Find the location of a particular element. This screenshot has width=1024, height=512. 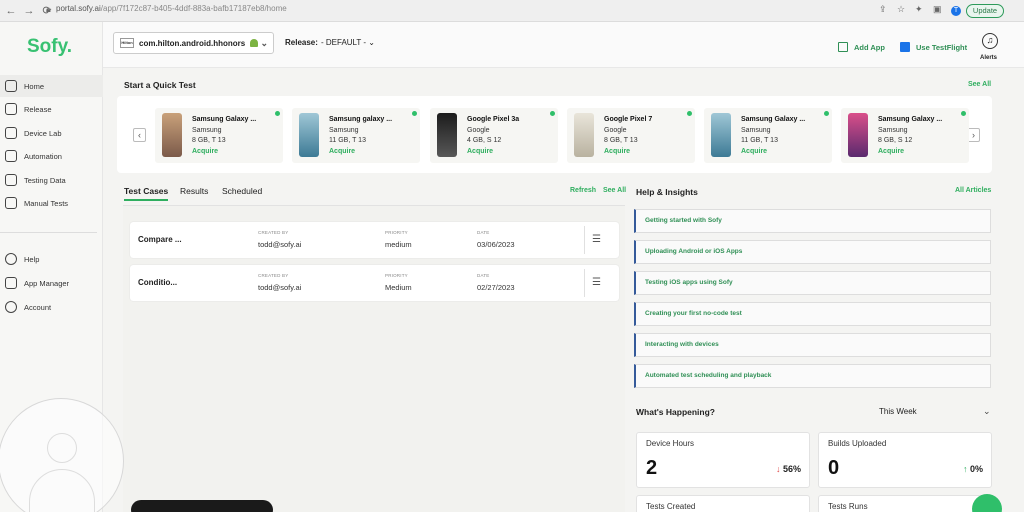

priority-header: PRIORITY is located at coordinates (396, 232).